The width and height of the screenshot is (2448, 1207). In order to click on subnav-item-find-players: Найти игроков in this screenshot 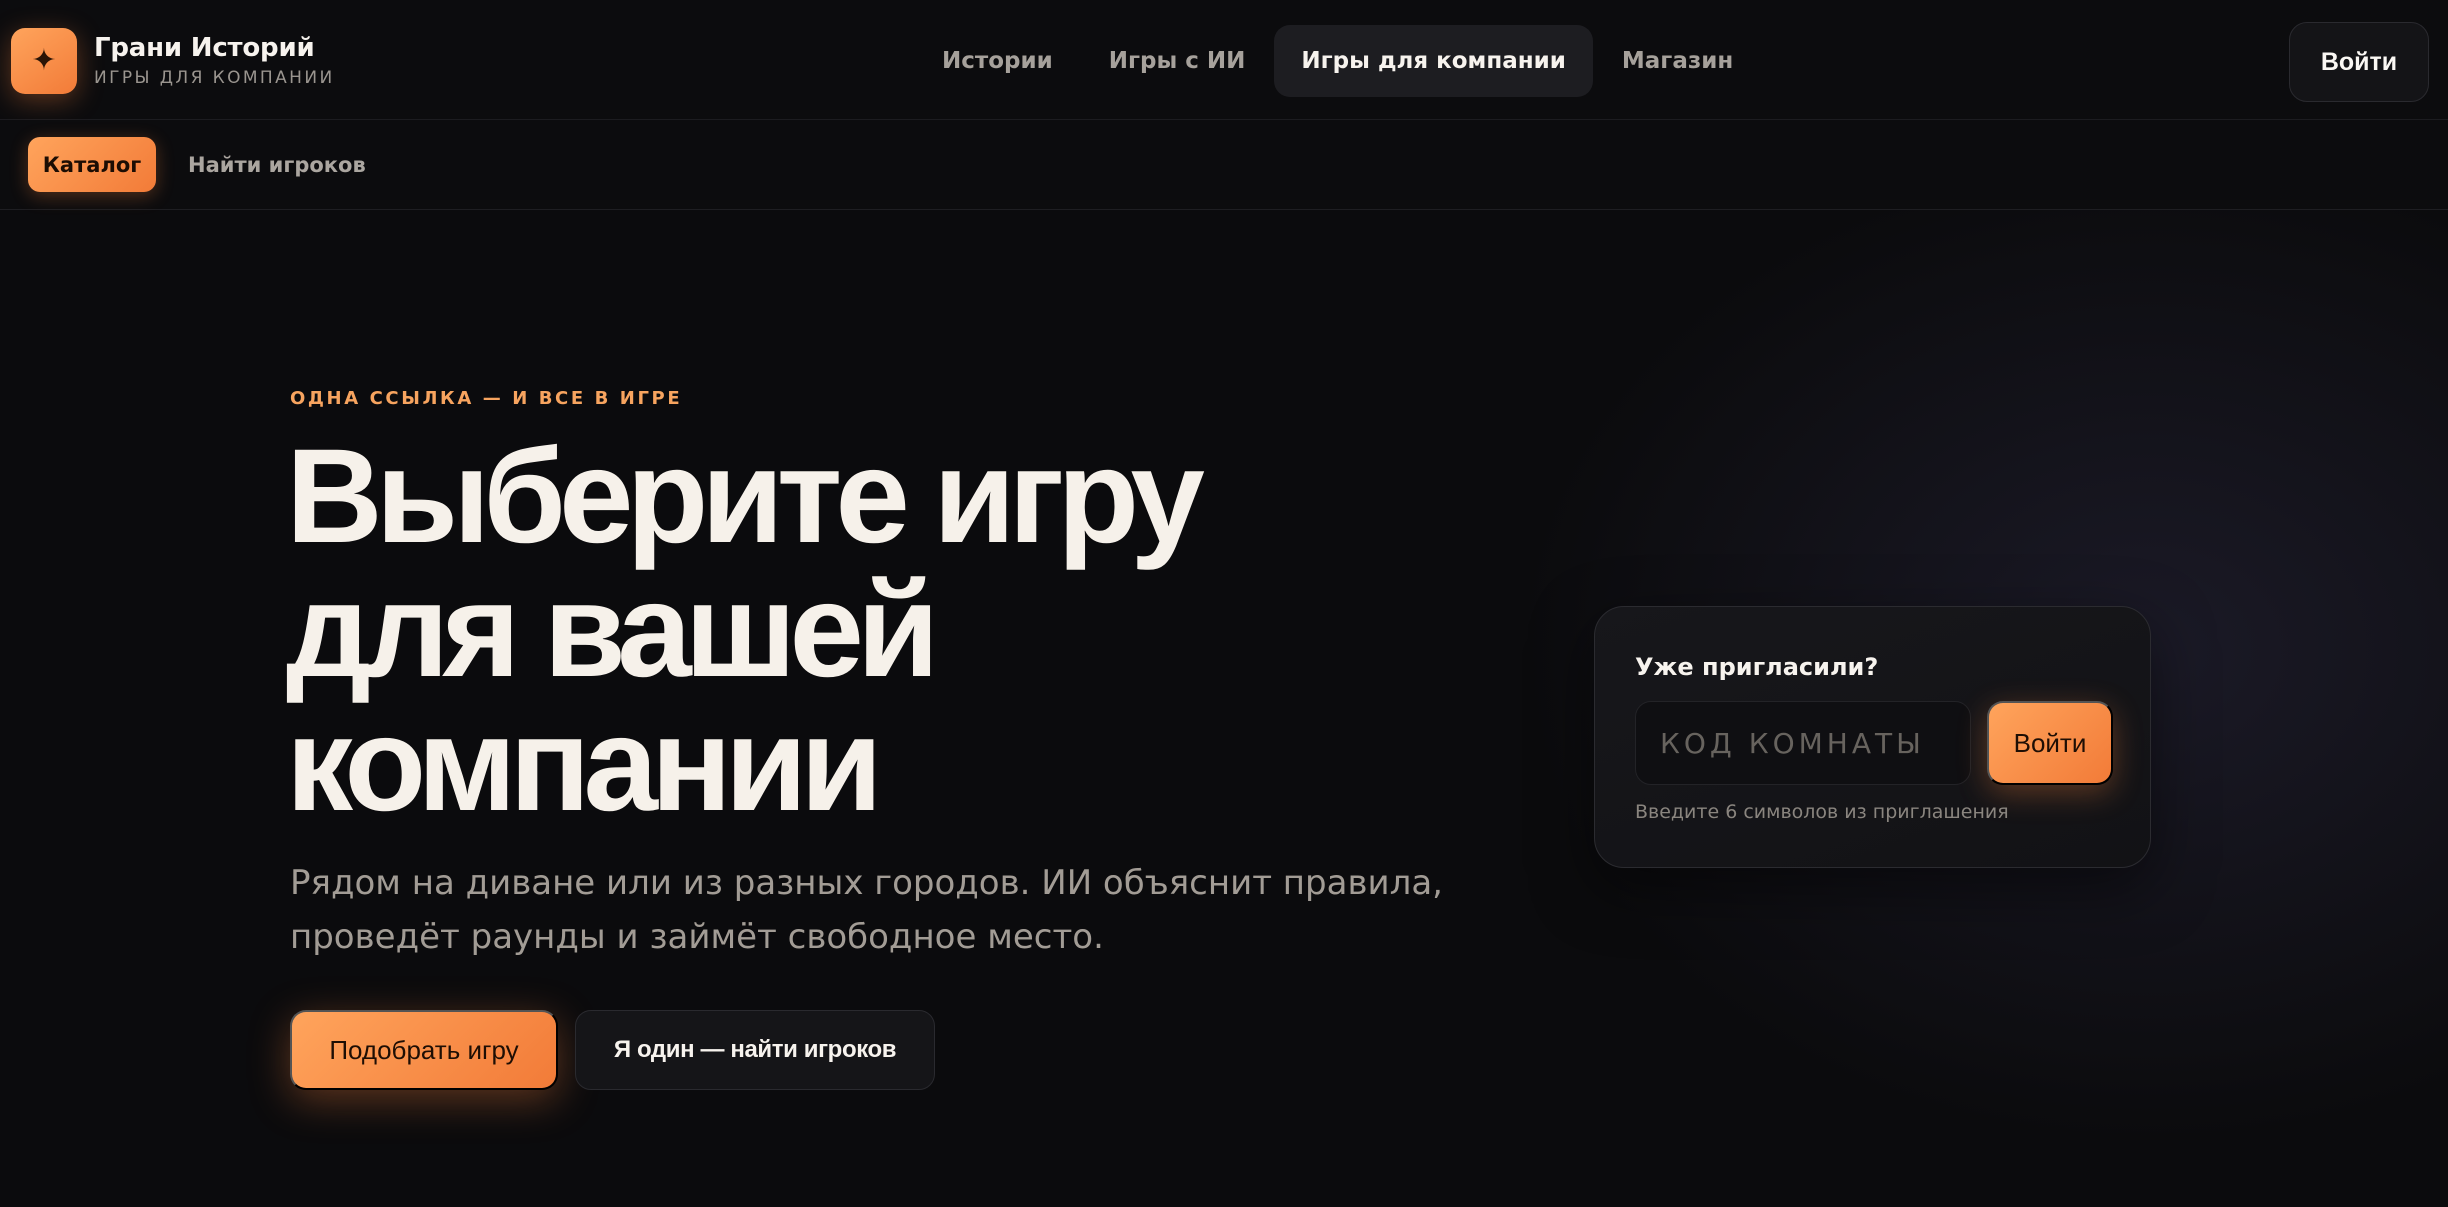, I will do `click(277, 164)`.